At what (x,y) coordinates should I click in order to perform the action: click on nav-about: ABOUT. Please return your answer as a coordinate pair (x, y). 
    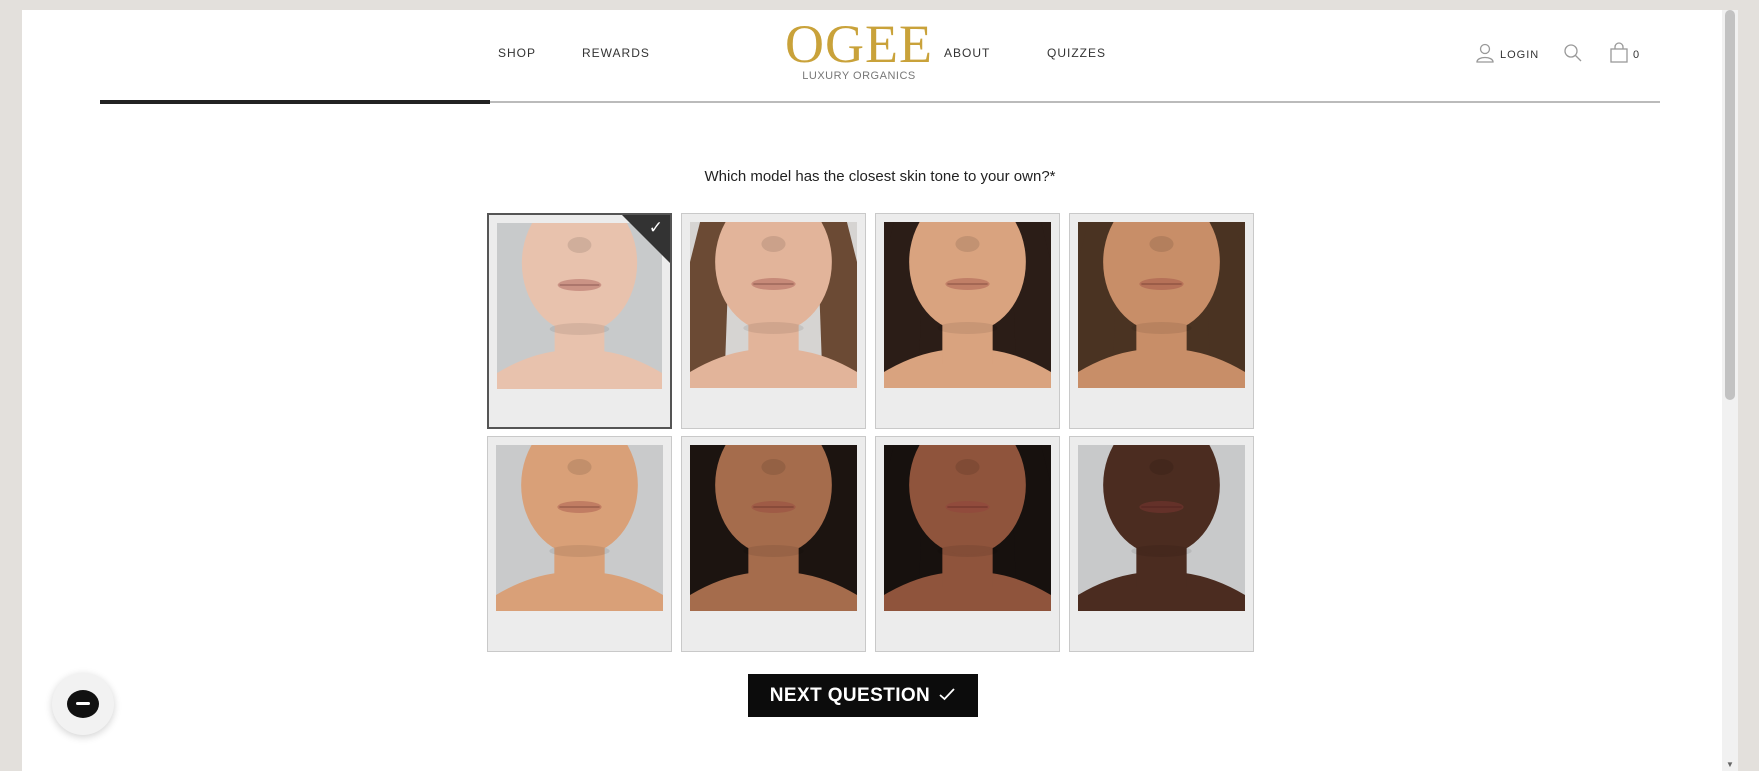
    Looking at the image, I should click on (967, 53).